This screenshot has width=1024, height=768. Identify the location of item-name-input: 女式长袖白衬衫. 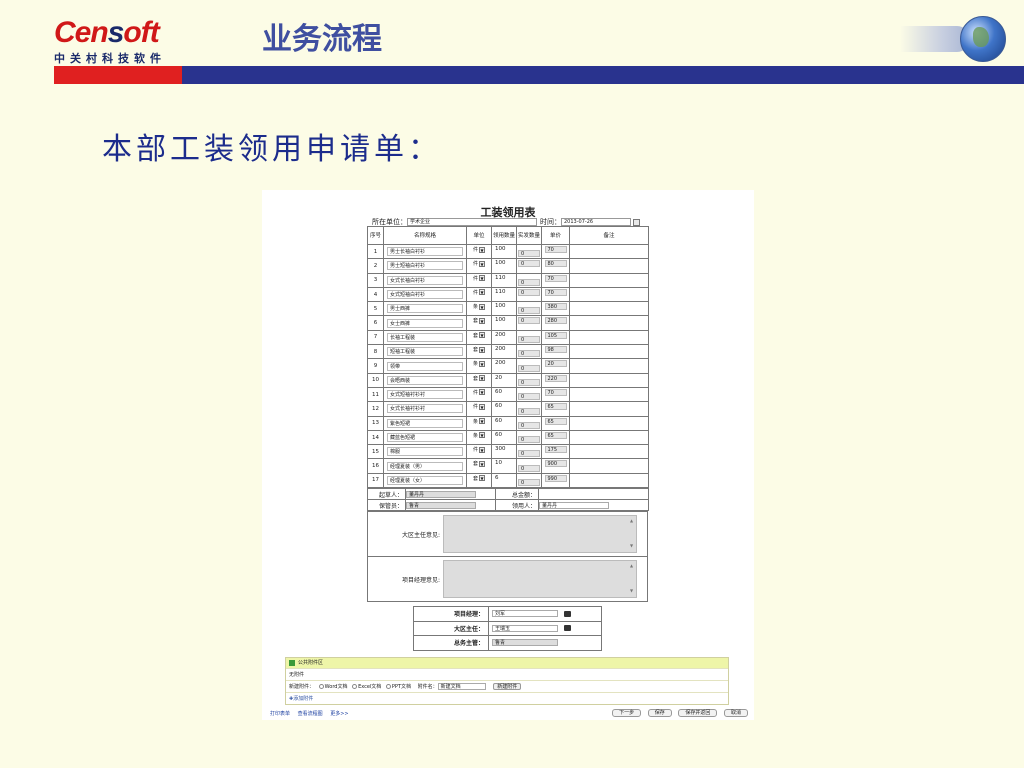
(425, 280).